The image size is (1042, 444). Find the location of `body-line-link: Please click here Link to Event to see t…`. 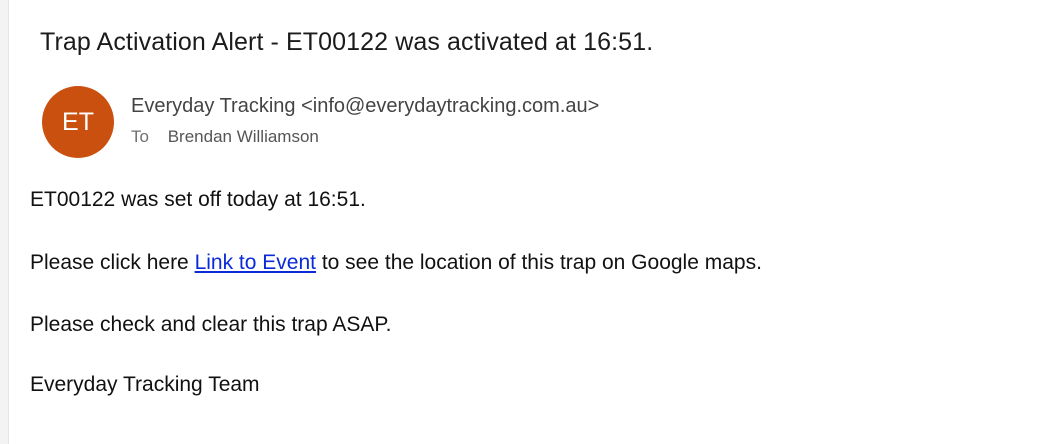

body-line-link: Please click here Link to Event to see t… is located at coordinates (396, 263).